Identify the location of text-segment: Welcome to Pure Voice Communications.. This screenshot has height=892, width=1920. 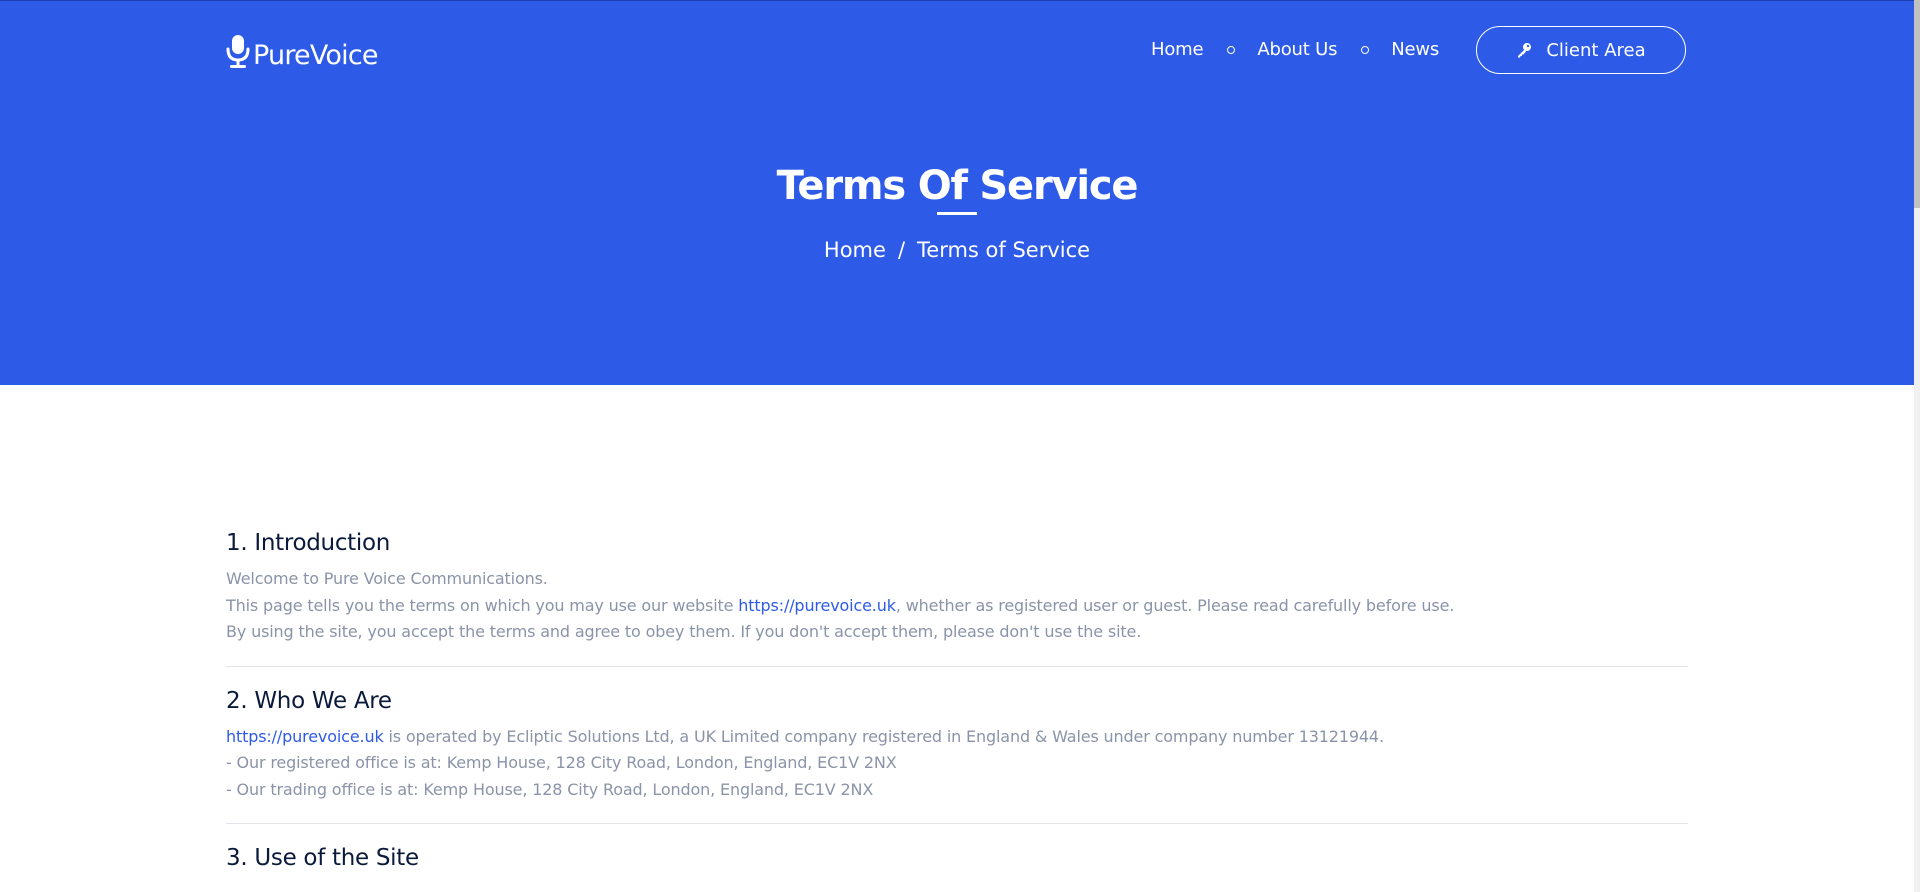
(387, 578).